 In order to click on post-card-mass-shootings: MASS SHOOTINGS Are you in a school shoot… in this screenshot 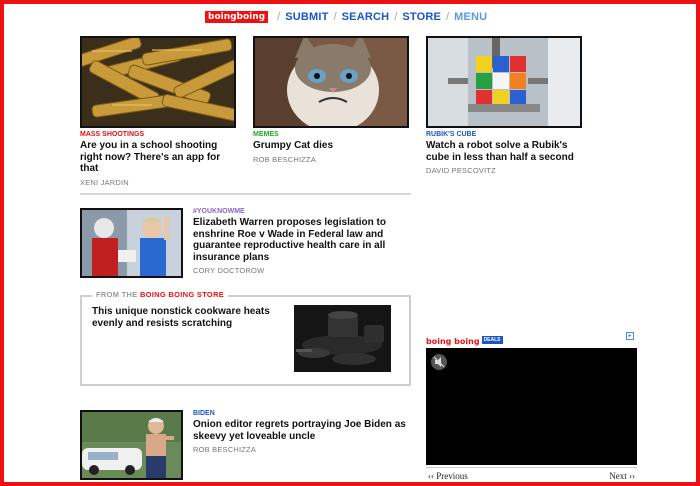, I will do `click(158, 111)`.